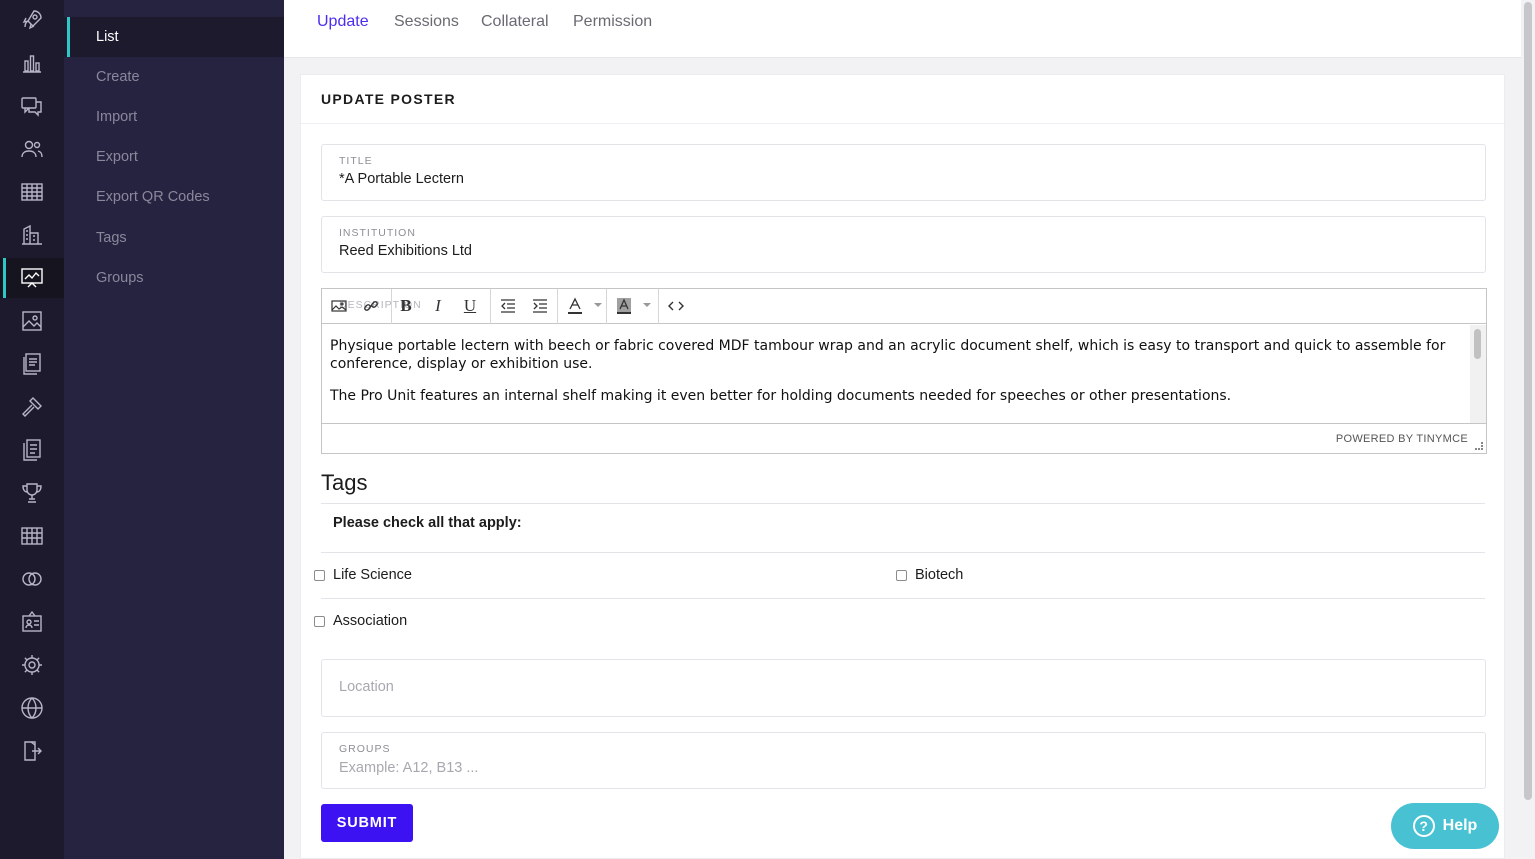 The height and width of the screenshot is (859, 1535). I want to click on background-color-button, so click(624, 306).